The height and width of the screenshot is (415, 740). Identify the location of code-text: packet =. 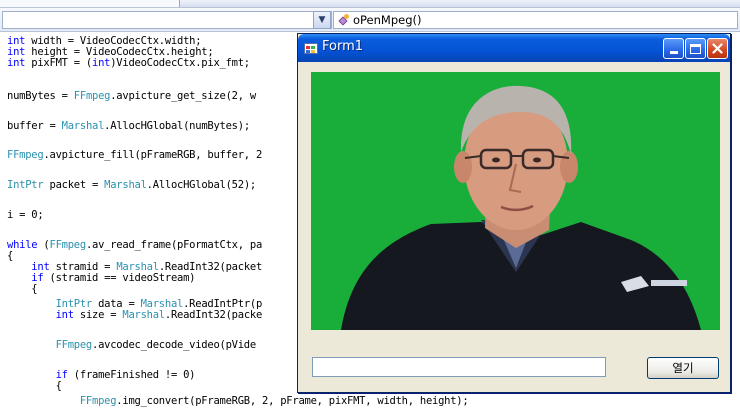
(74, 185).